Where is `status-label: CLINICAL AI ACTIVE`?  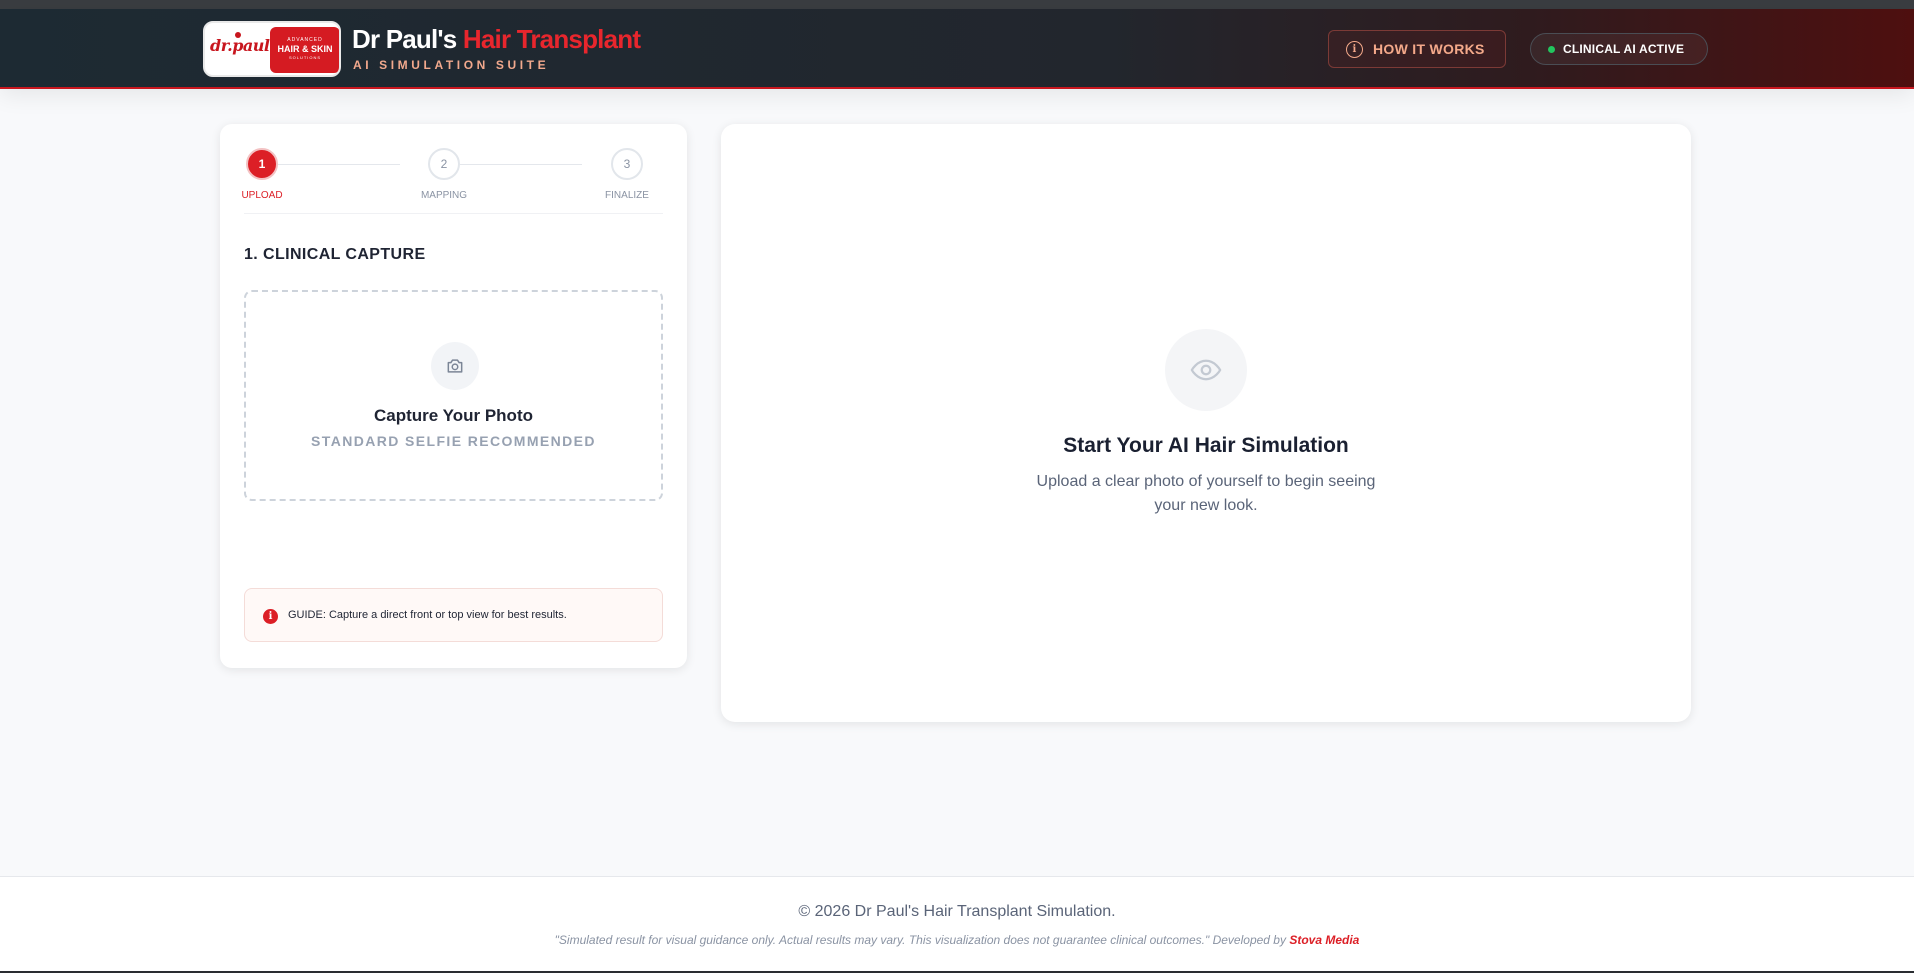 status-label: CLINICAL AI ACTIVE is located at coordinates (1624, 49).